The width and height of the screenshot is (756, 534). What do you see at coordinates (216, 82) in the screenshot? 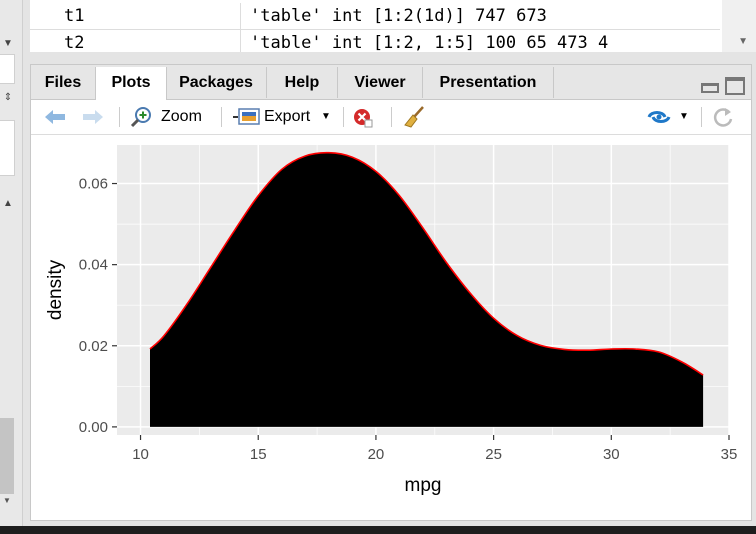
I see `tab-packages: Packages` at bounding box center [216, 82].